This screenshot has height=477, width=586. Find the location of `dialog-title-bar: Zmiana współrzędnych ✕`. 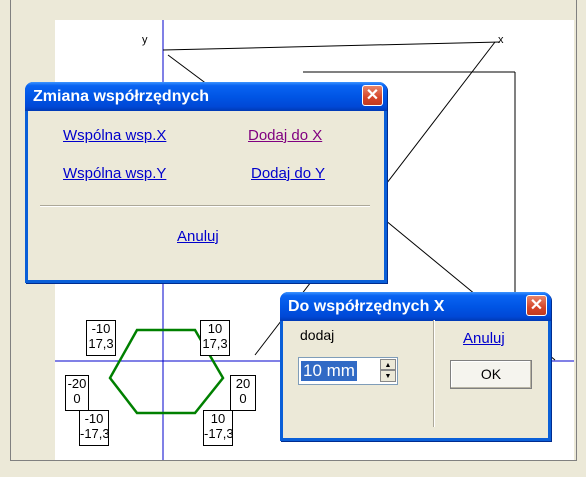

dialog-title-bar: Zmiana współrzędnych ✕ is located at coordinates (206, 96).